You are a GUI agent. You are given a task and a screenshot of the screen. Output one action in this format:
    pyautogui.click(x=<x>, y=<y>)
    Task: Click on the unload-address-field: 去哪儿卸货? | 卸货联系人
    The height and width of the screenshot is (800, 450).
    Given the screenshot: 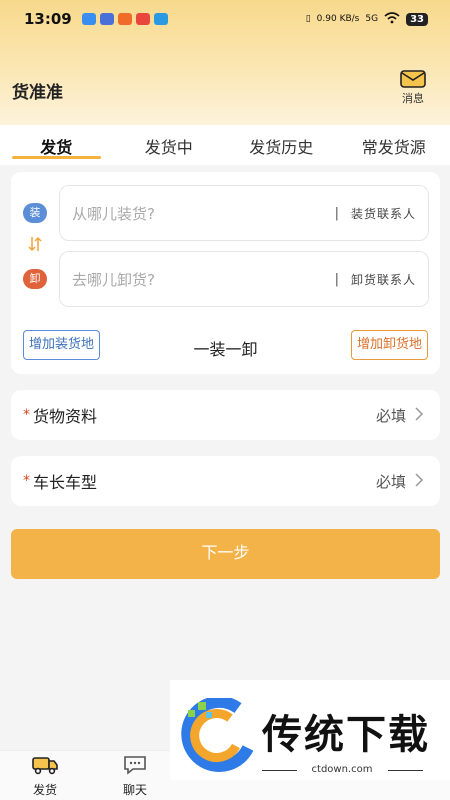 What is the action you would take?
    pyautogui.click(x=244, y=279)
    